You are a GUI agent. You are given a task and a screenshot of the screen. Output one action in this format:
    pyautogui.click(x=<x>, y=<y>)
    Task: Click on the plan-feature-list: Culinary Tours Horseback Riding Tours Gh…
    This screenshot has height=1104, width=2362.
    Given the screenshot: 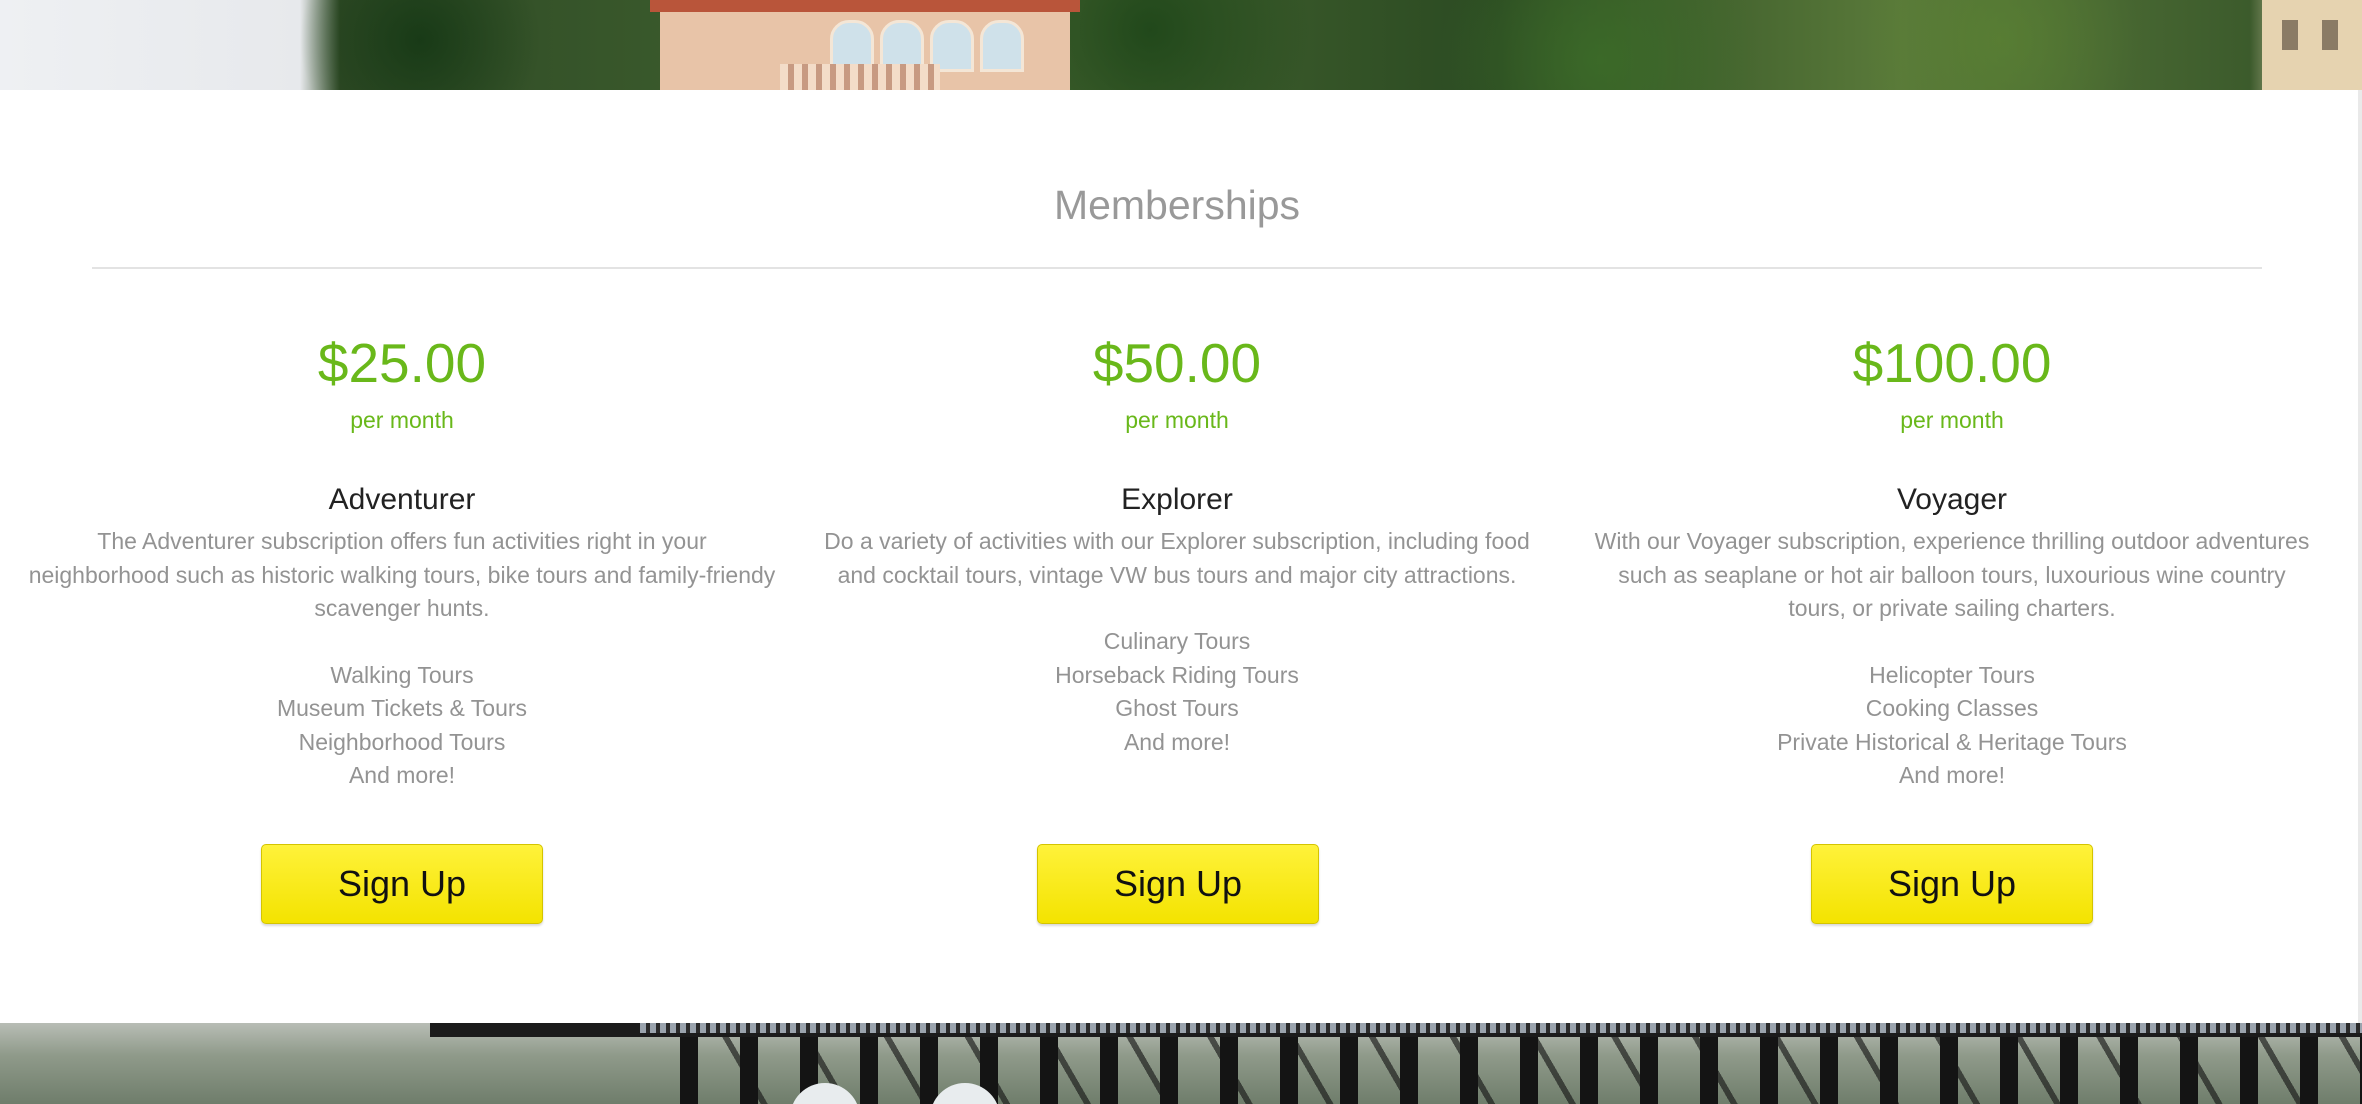 What is the action you would take?
    pyautogui.click(x=1177, y=692)
    